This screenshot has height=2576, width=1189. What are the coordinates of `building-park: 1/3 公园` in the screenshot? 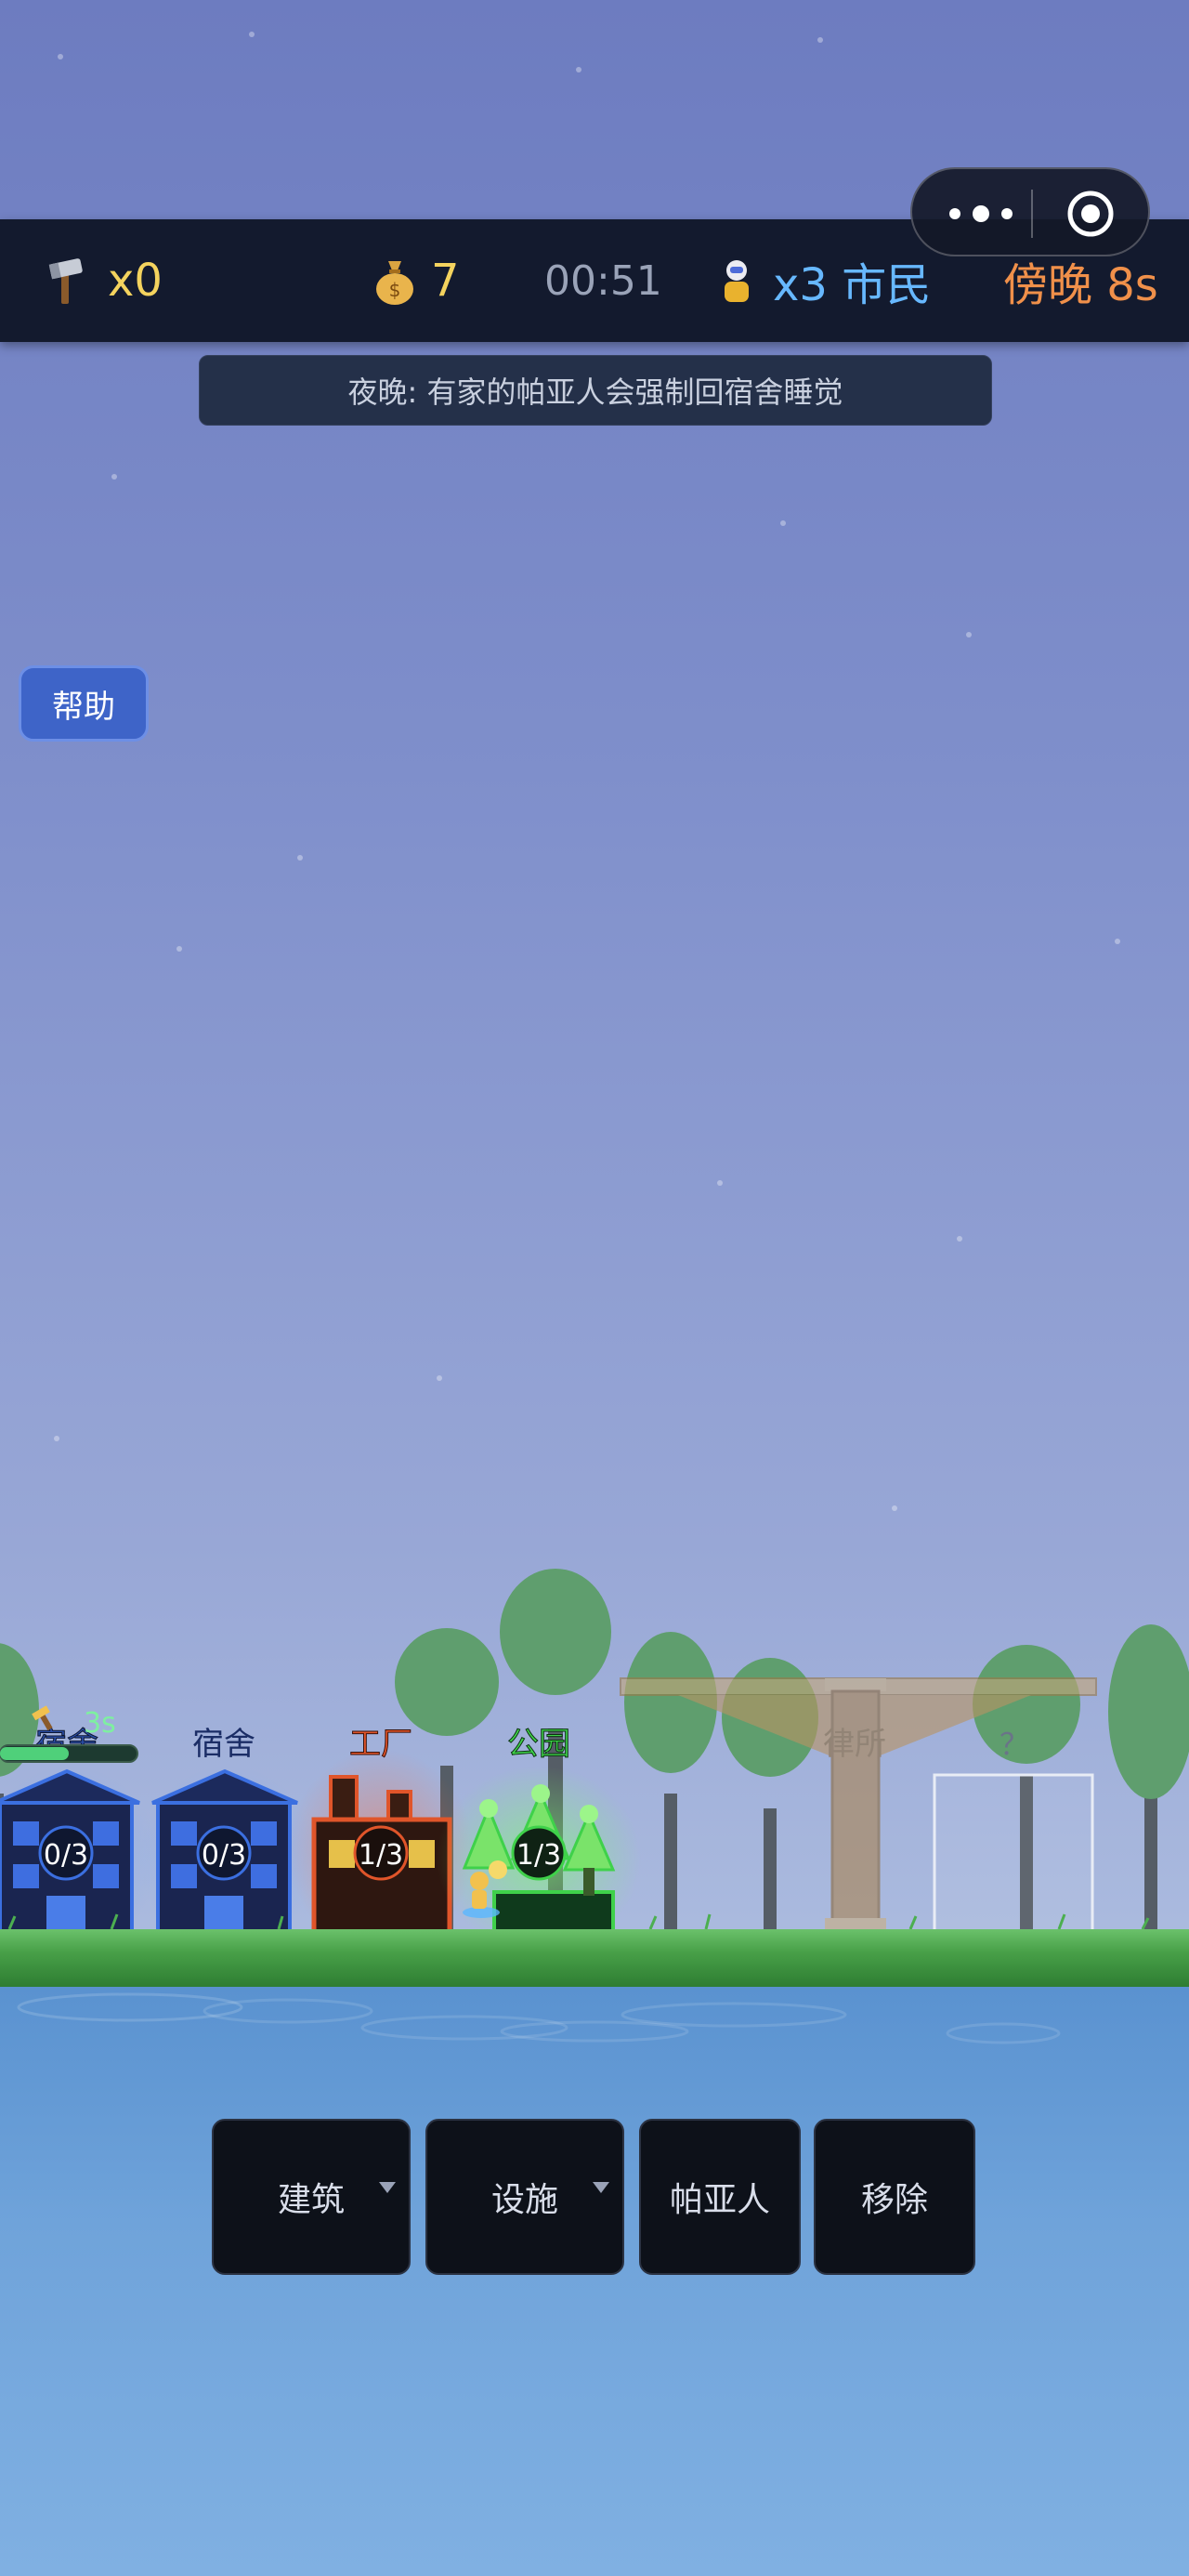 It's located at (539, 1830).